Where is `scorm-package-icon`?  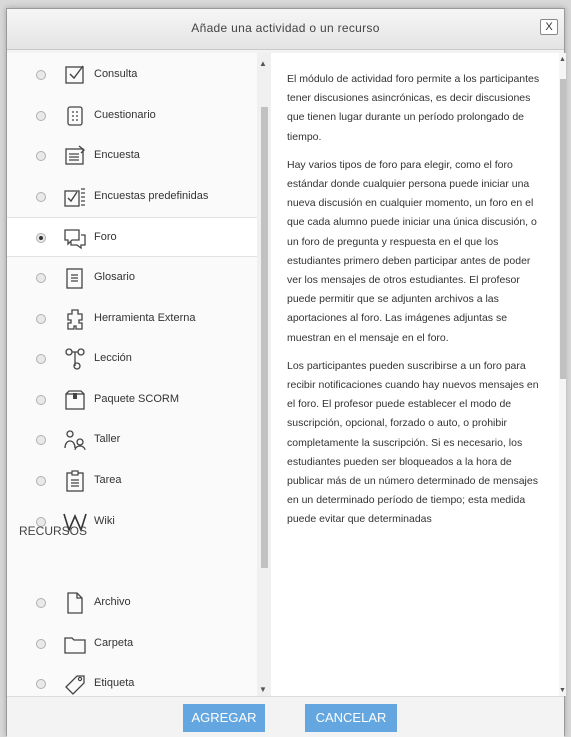 scorm-package-icon is located at coordinates (75, 400).